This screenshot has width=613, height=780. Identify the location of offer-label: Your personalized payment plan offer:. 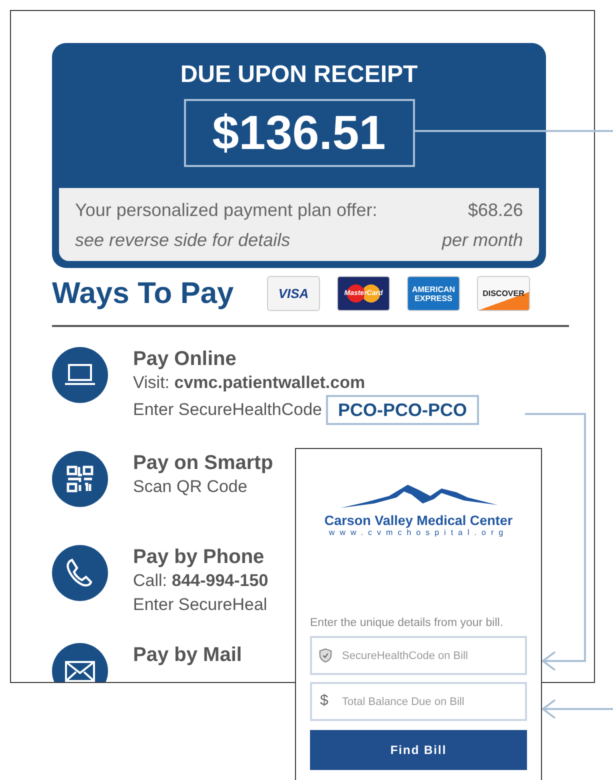
(226, 210).